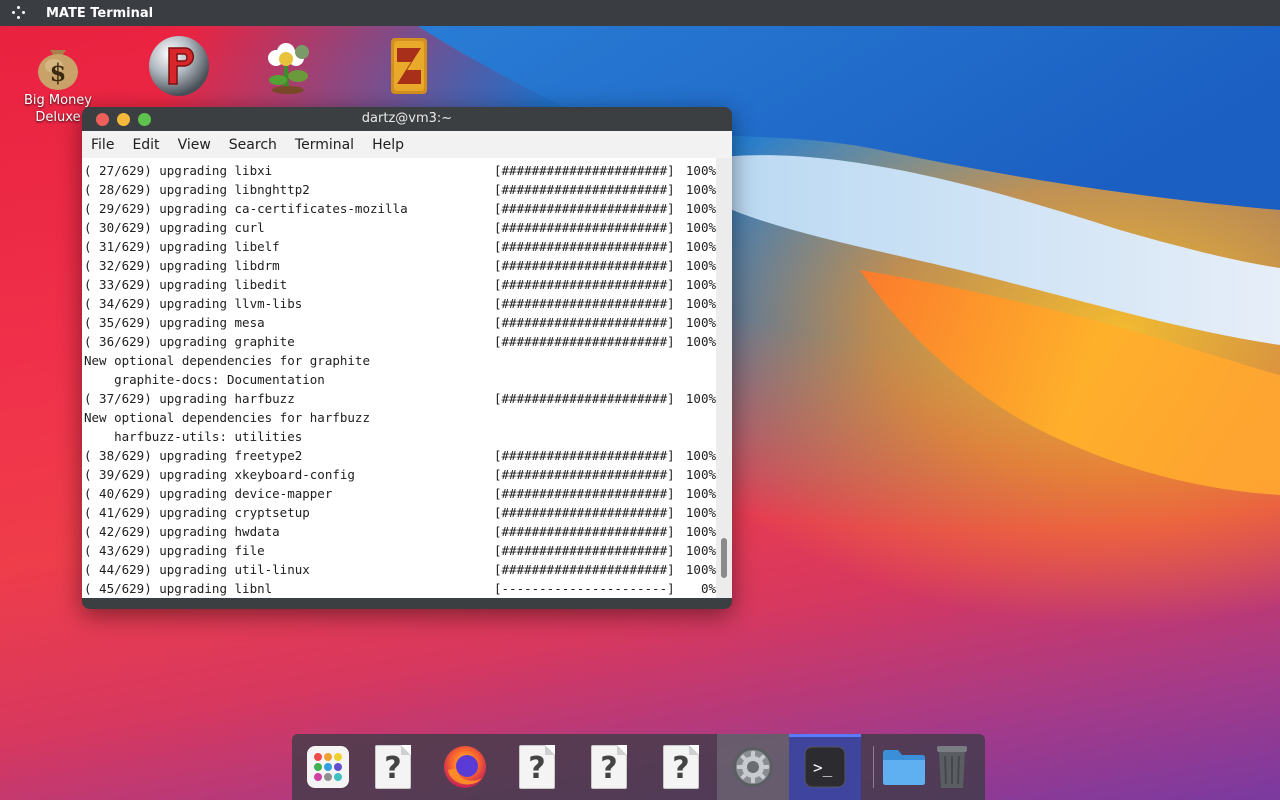  I want to click on dock-app-grid, so click(328, 767).